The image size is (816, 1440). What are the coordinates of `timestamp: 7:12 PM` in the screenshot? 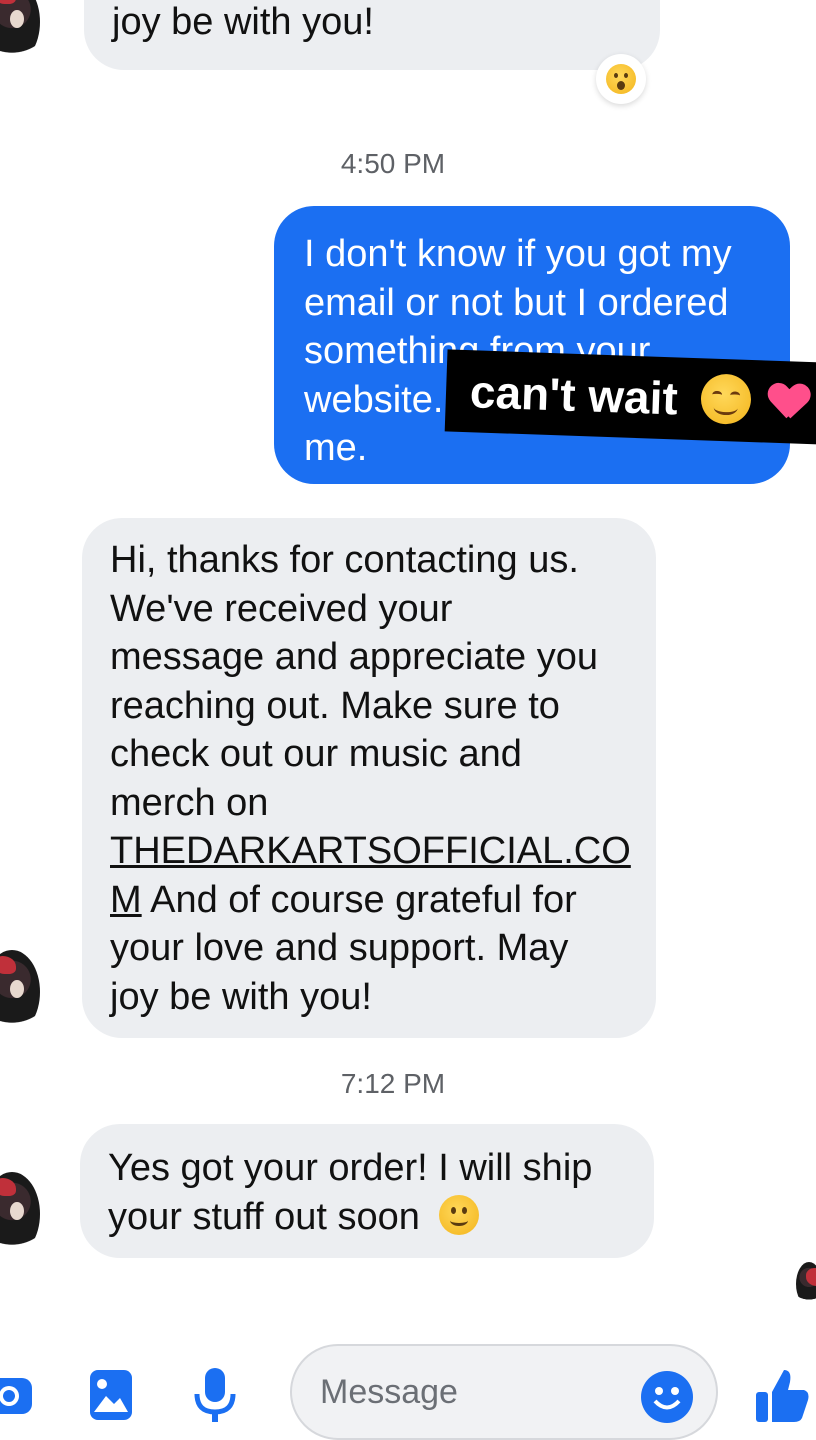 It's located at (393, 1083).